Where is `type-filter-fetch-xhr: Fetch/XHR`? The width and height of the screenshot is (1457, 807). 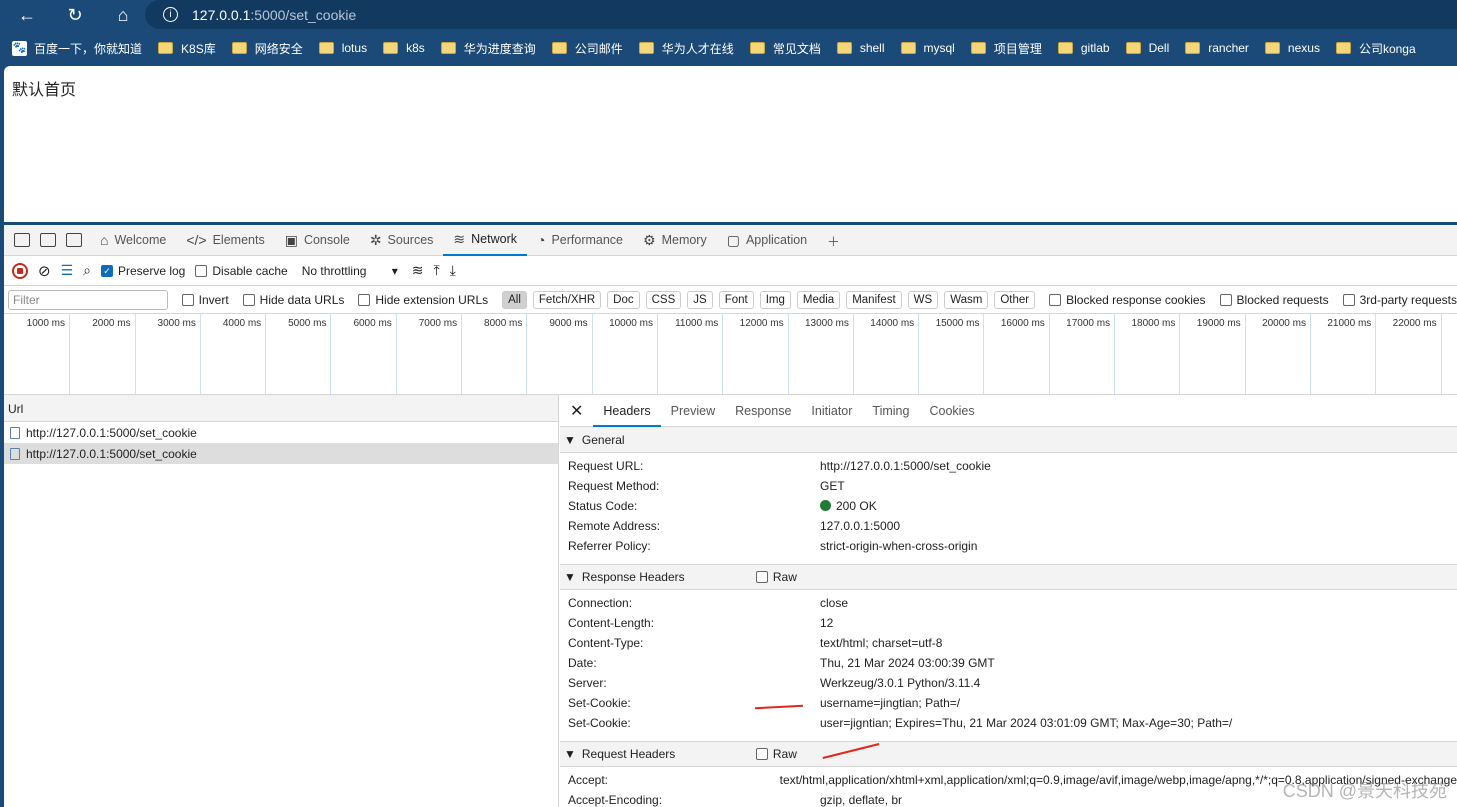 type-filter-fetch-xhr: Fetch/XHR is located at coordinates (567, 299).